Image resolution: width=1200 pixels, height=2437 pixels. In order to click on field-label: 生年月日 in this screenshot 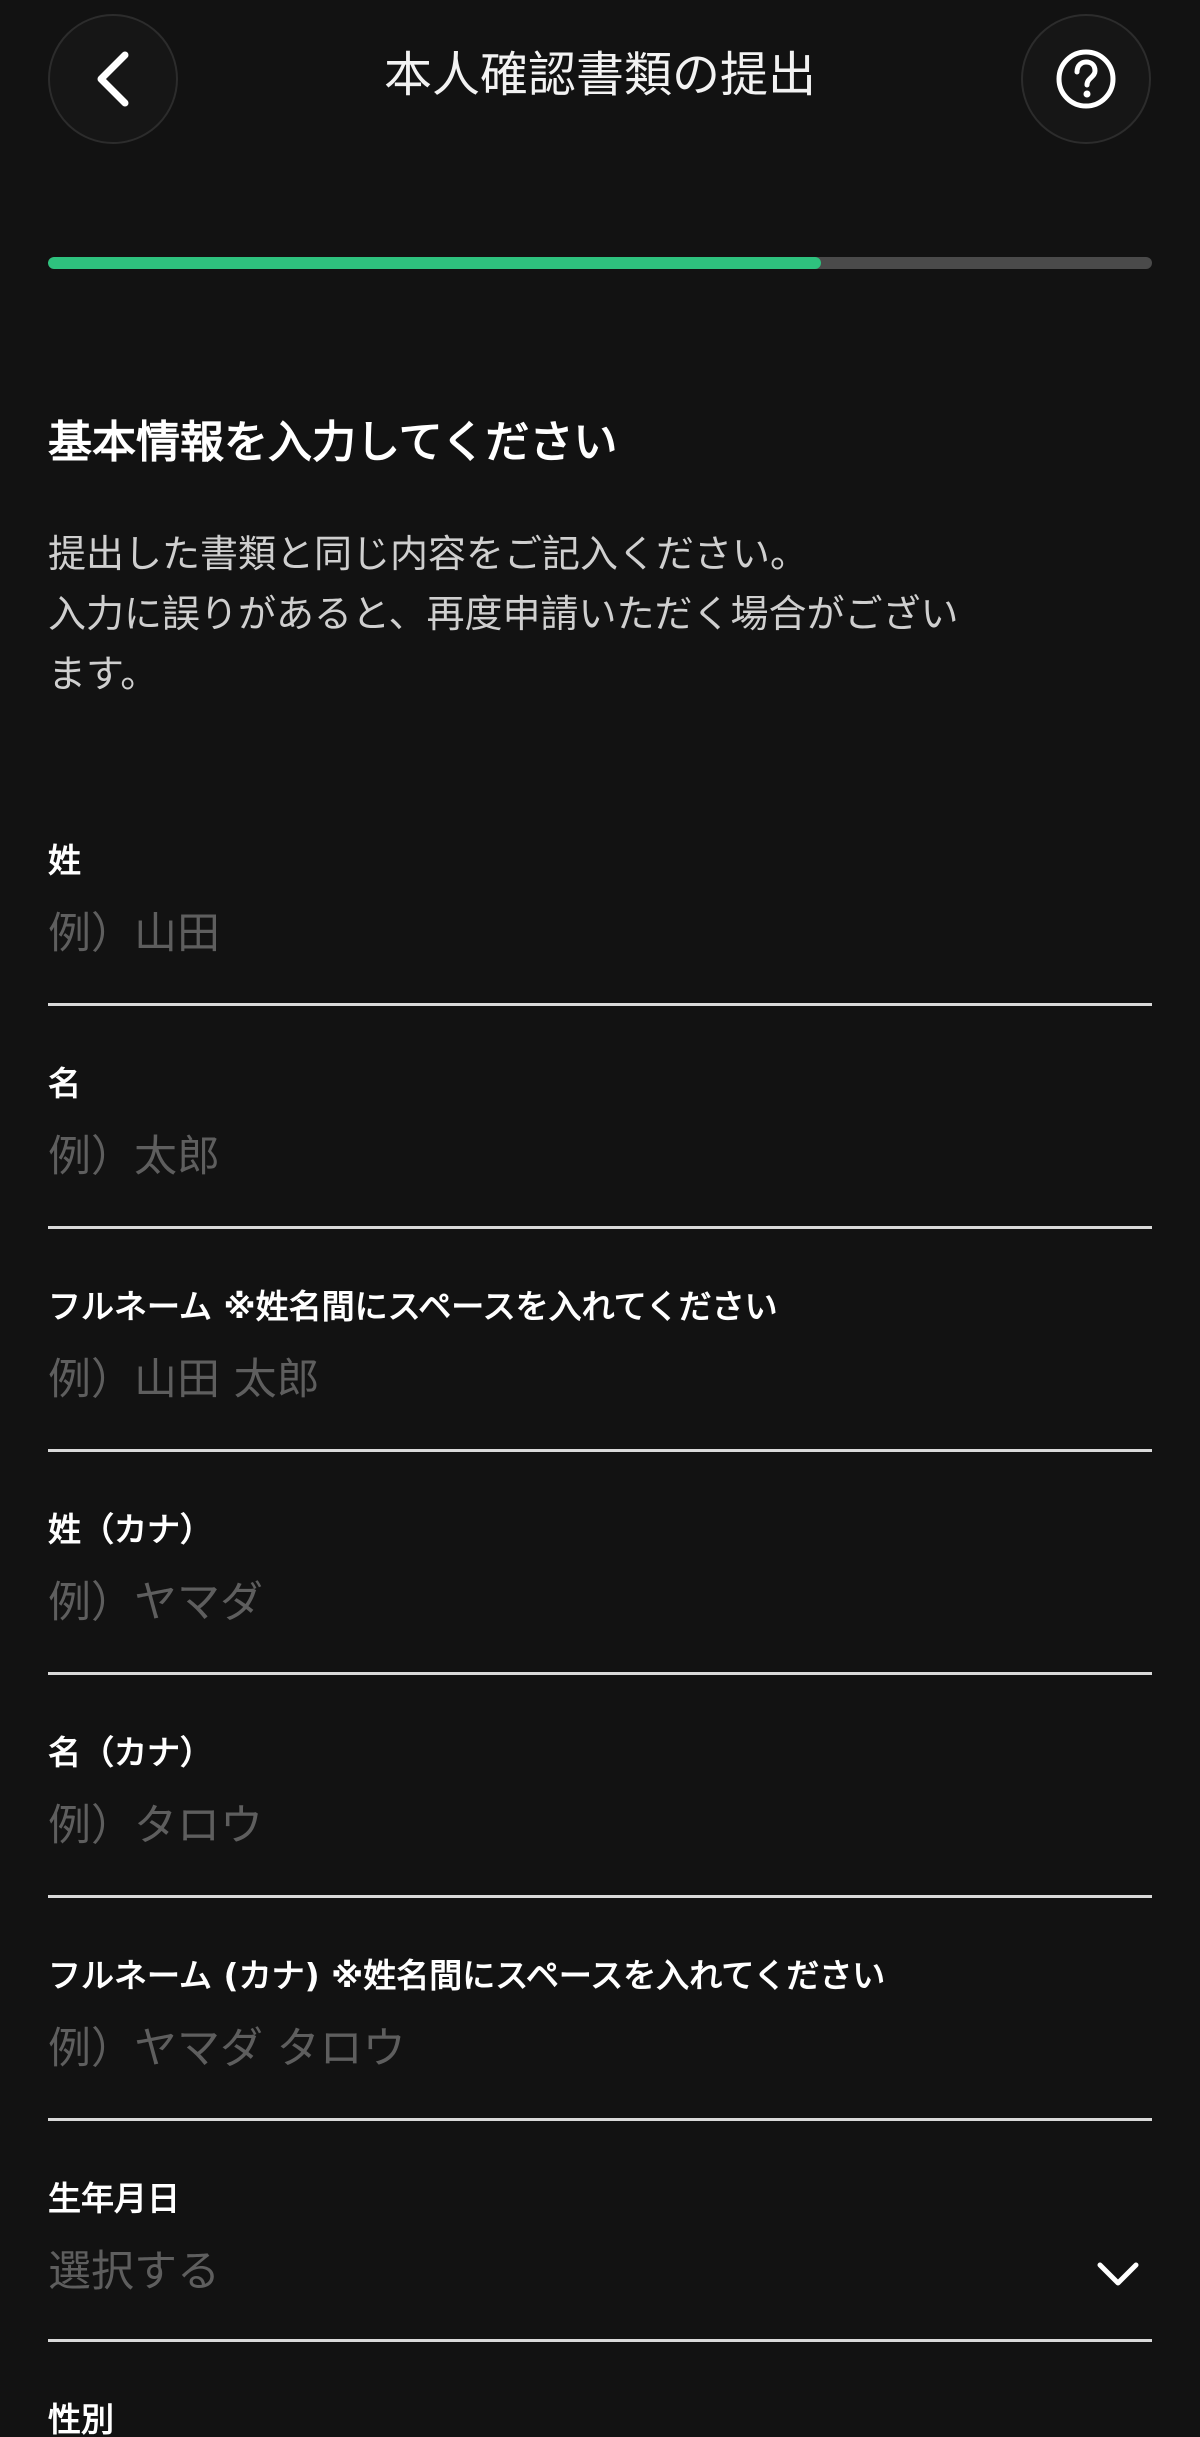, I will do `click(114, 2198)`.